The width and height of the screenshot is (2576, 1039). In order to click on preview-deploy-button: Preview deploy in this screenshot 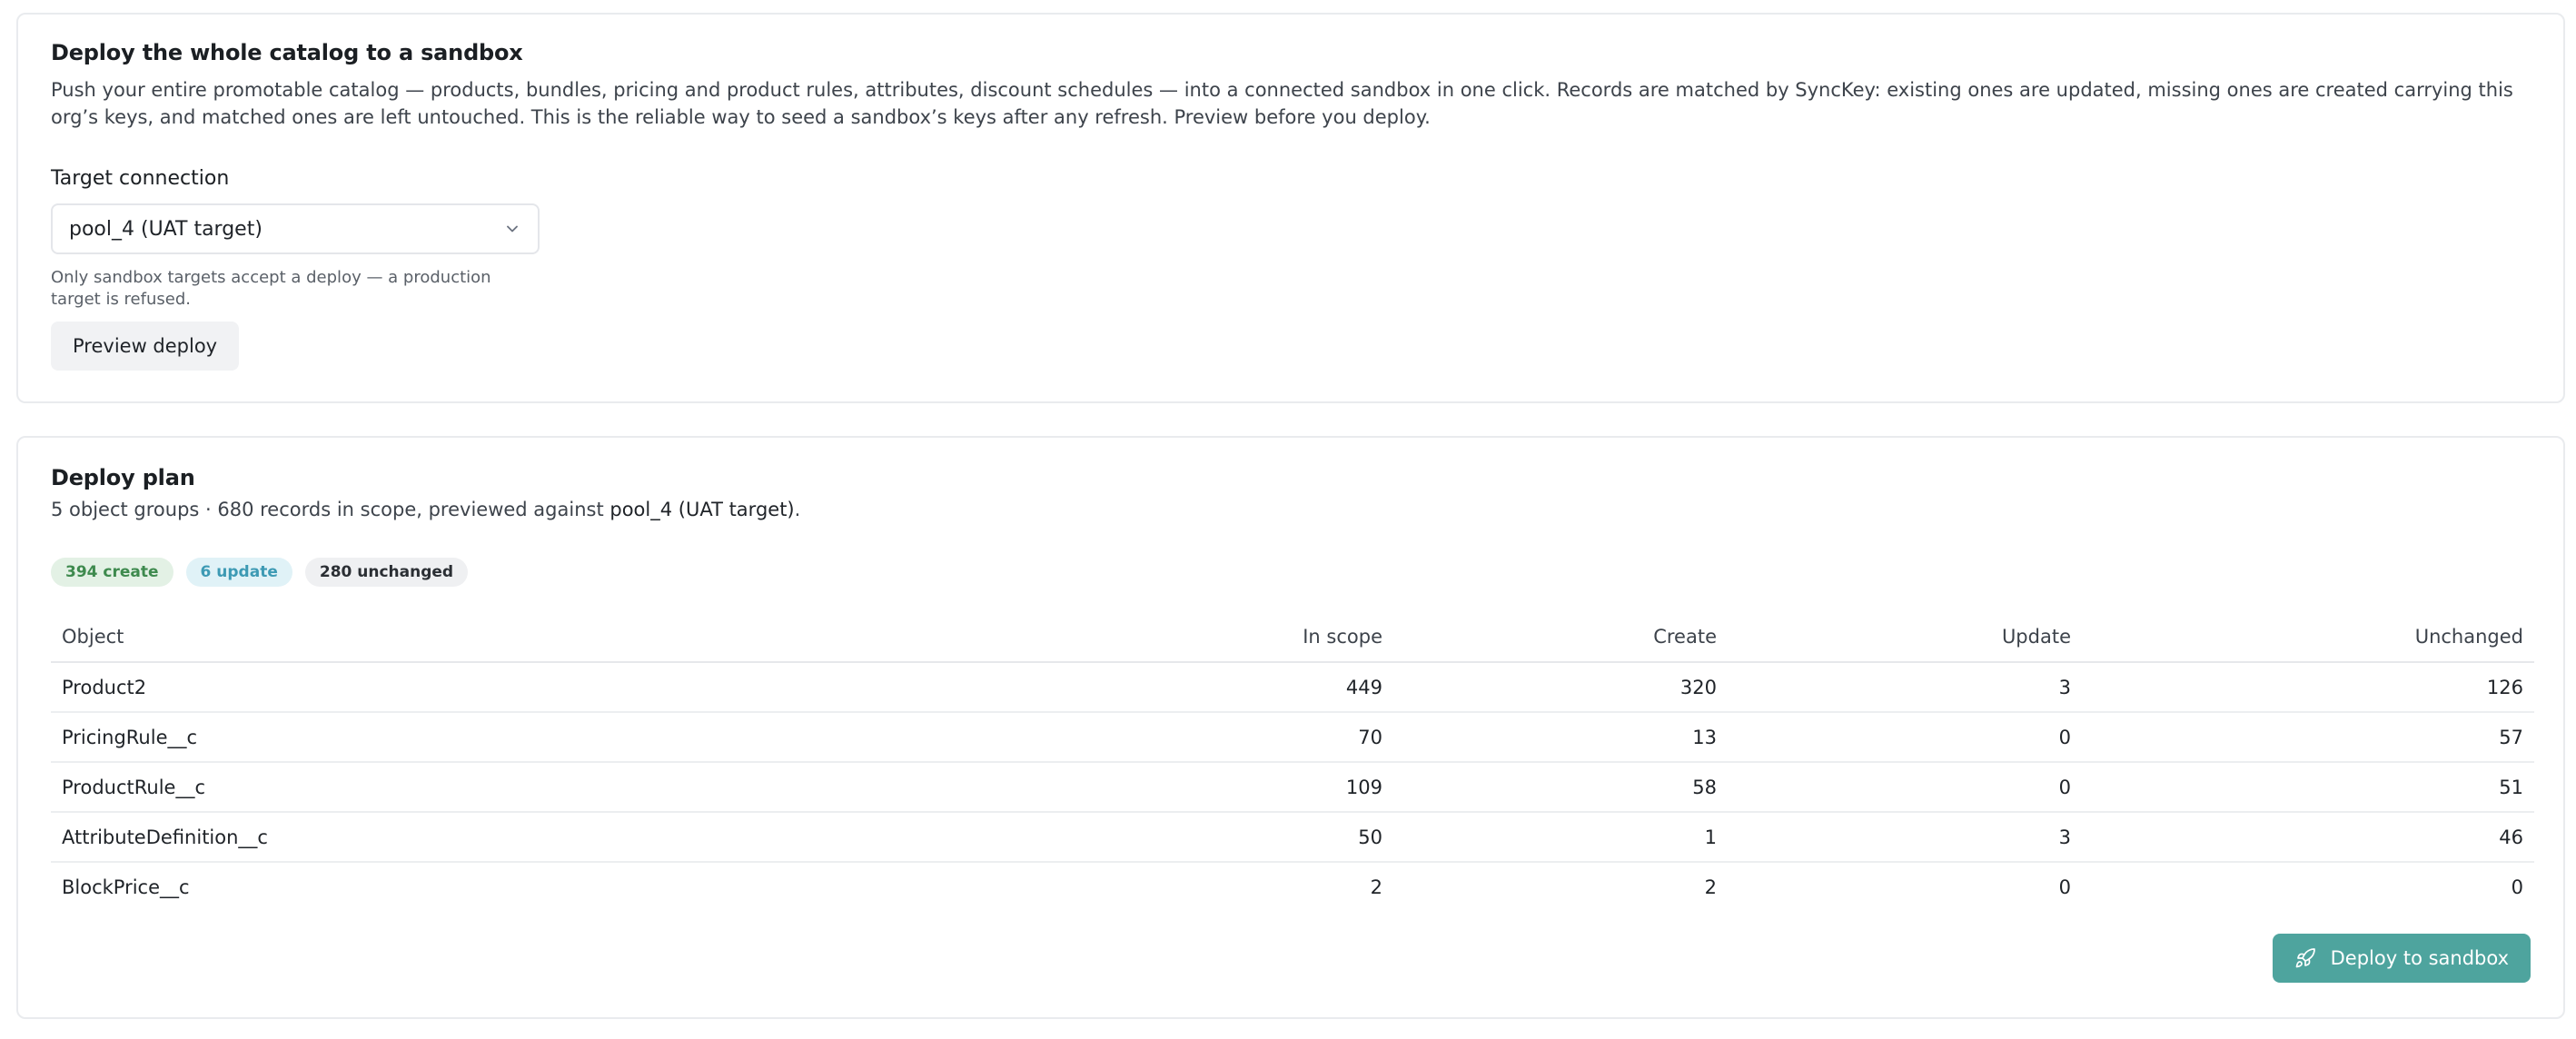, I will do `click(145, 346)`.